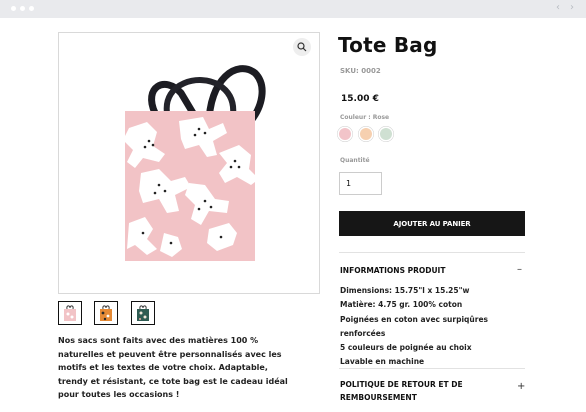 The image size is (586, 412). Describe the element at coordinates (345, 134) in the screenshot. I see `color-swatch-rose` at that location.